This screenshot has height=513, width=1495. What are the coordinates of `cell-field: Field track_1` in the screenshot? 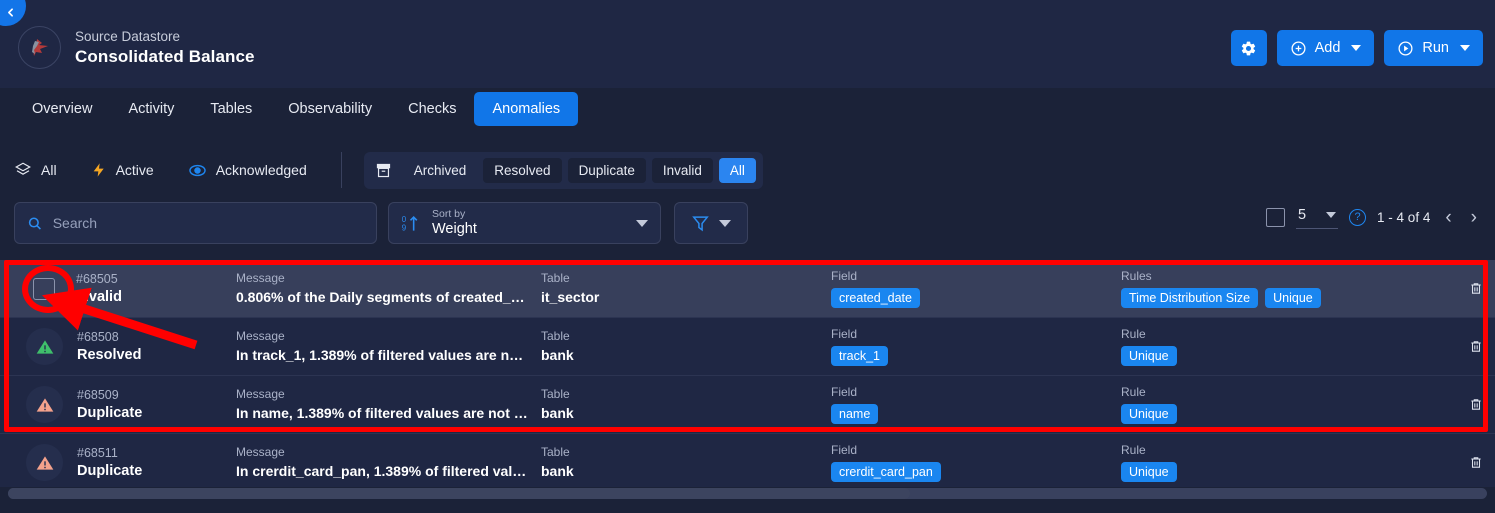 It's located at (976, 346).